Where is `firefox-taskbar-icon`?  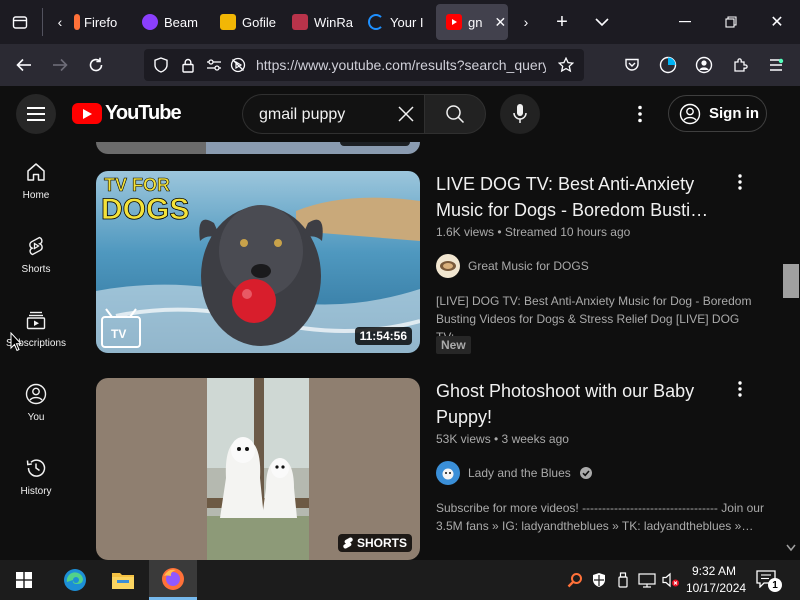 firefox-taskbar-icon is located at coordinates (173, 580).